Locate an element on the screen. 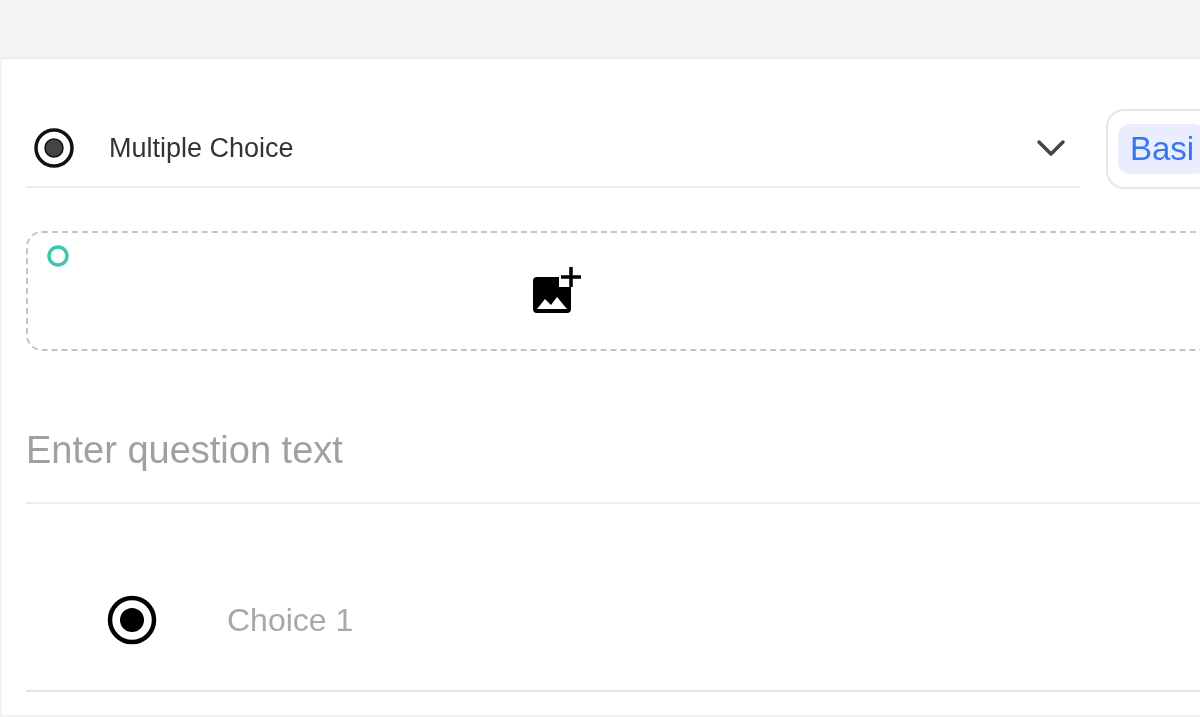 Image resolution: width=1200 pixels, height=717 pixels. radio-button is located at coordinates (132, 620).